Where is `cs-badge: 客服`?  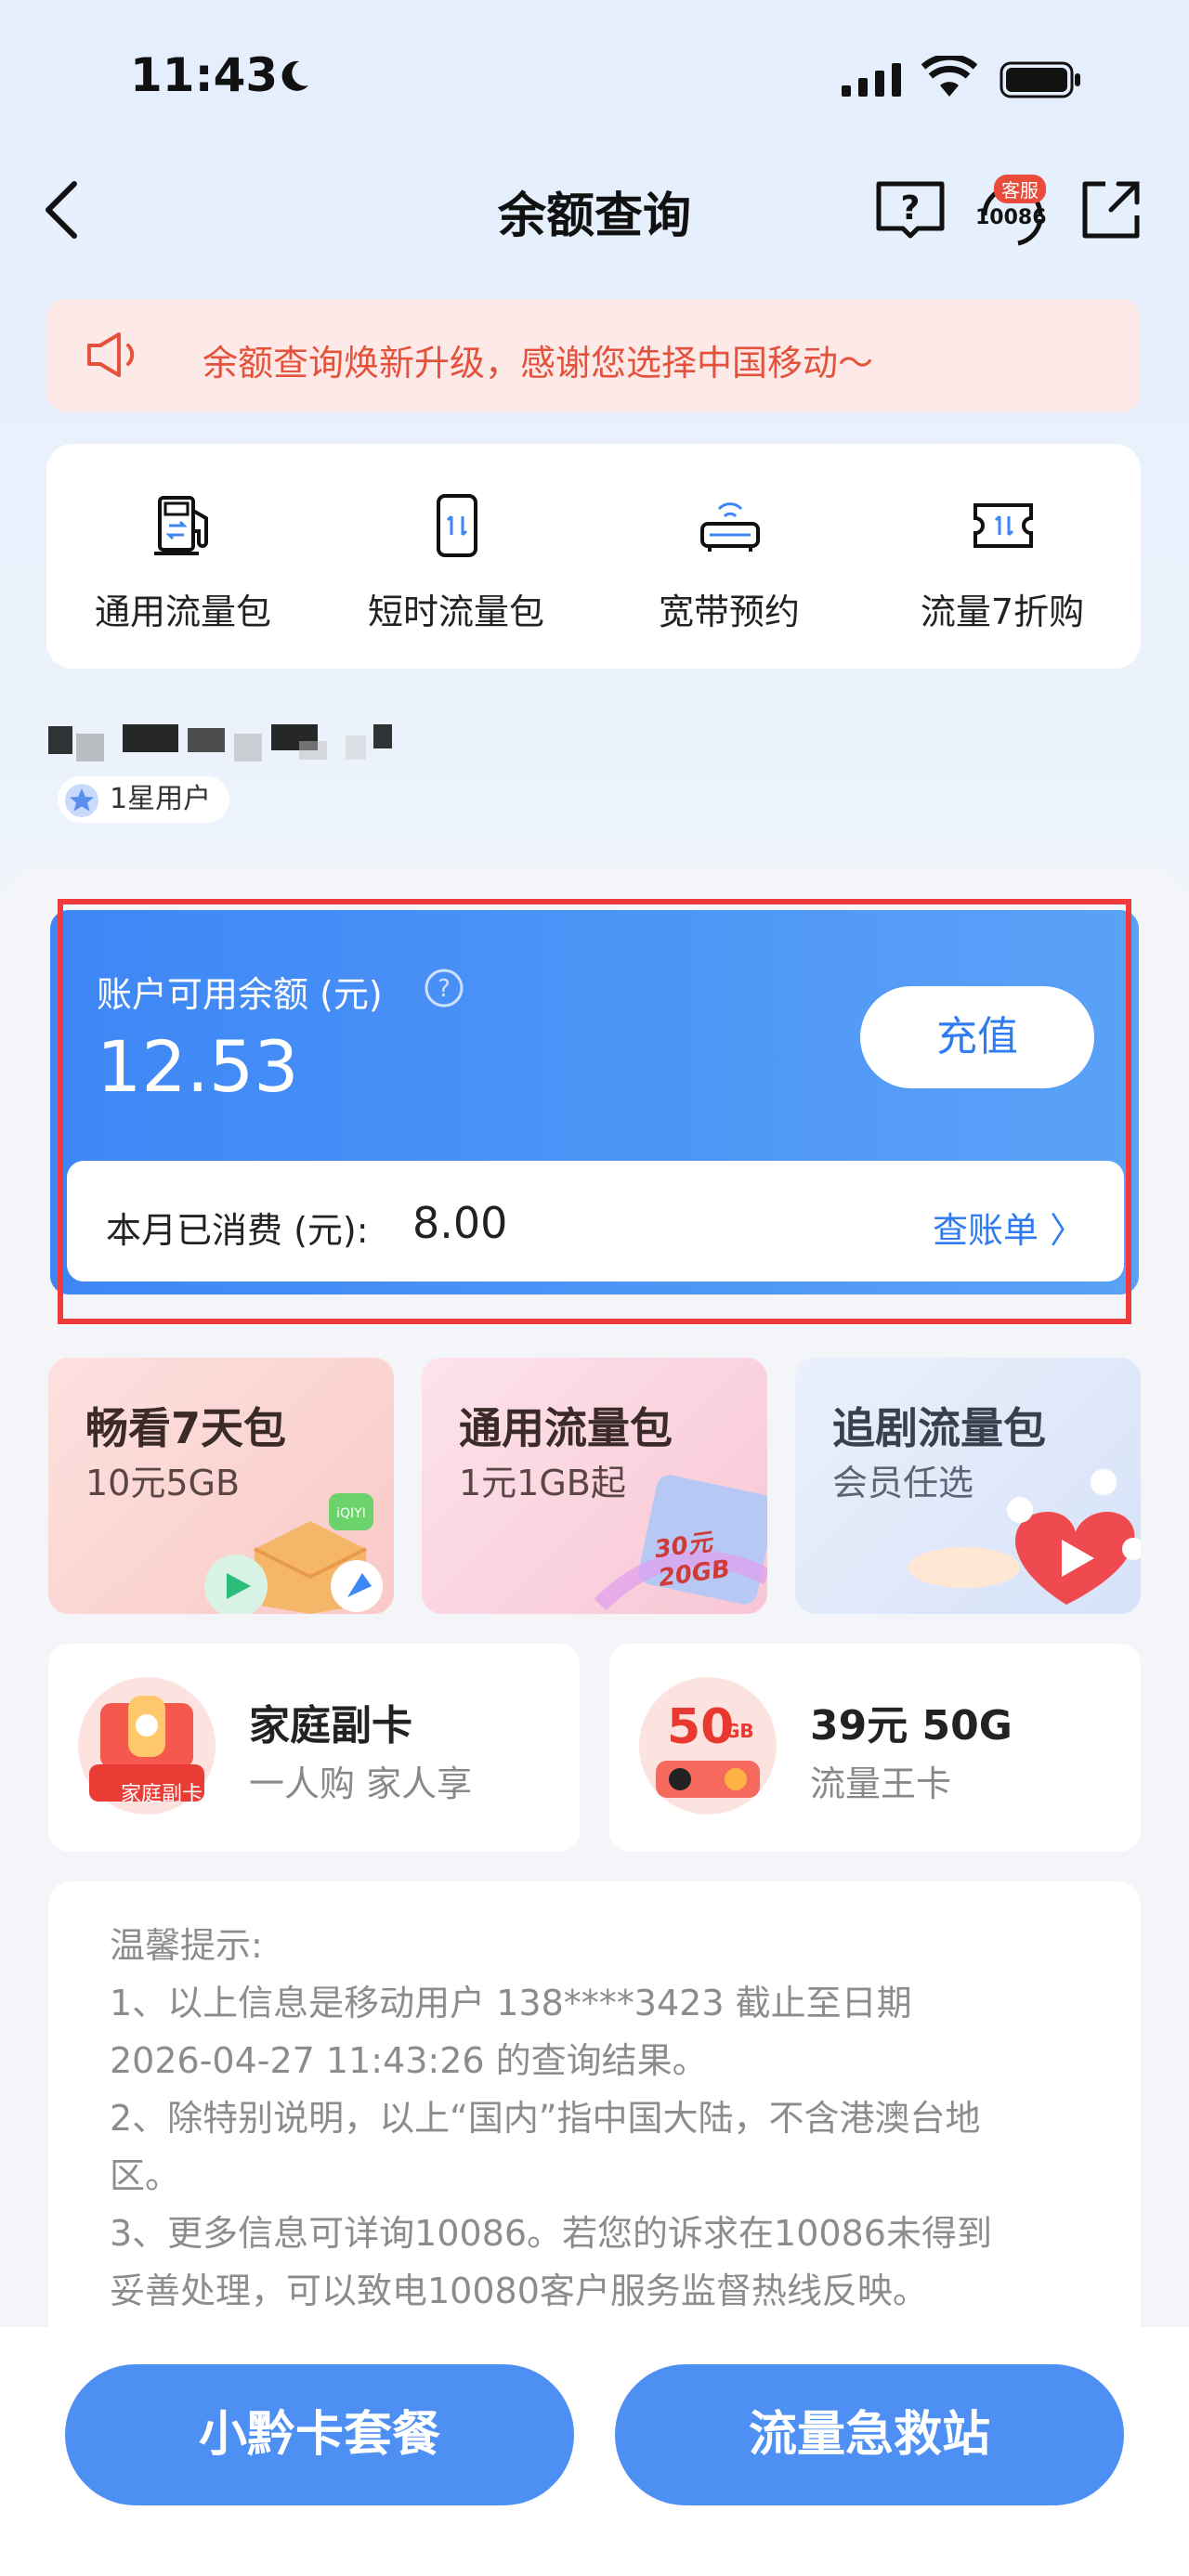
cs-badge: 客服 is located at coordinates (1020, 189).